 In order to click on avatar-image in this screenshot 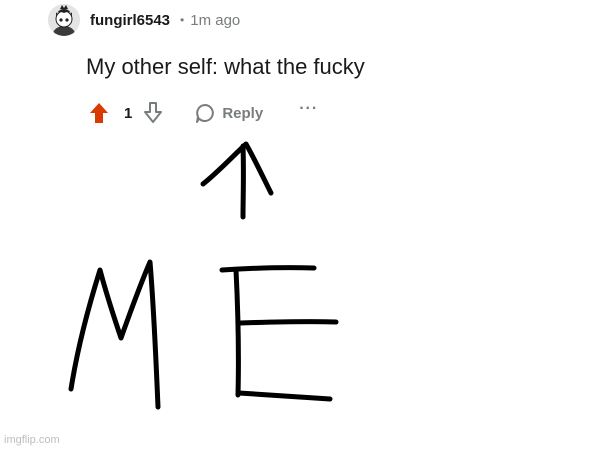, I will do `click(64, 20)`.